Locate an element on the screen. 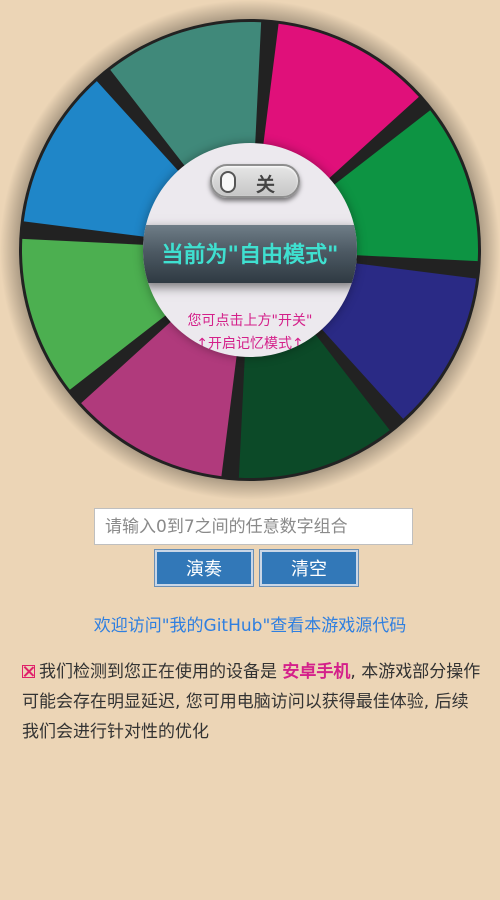 The width and height of the screenshot is (500, 900). device-name: 安卓手机 is located at coordinates (316, 672).